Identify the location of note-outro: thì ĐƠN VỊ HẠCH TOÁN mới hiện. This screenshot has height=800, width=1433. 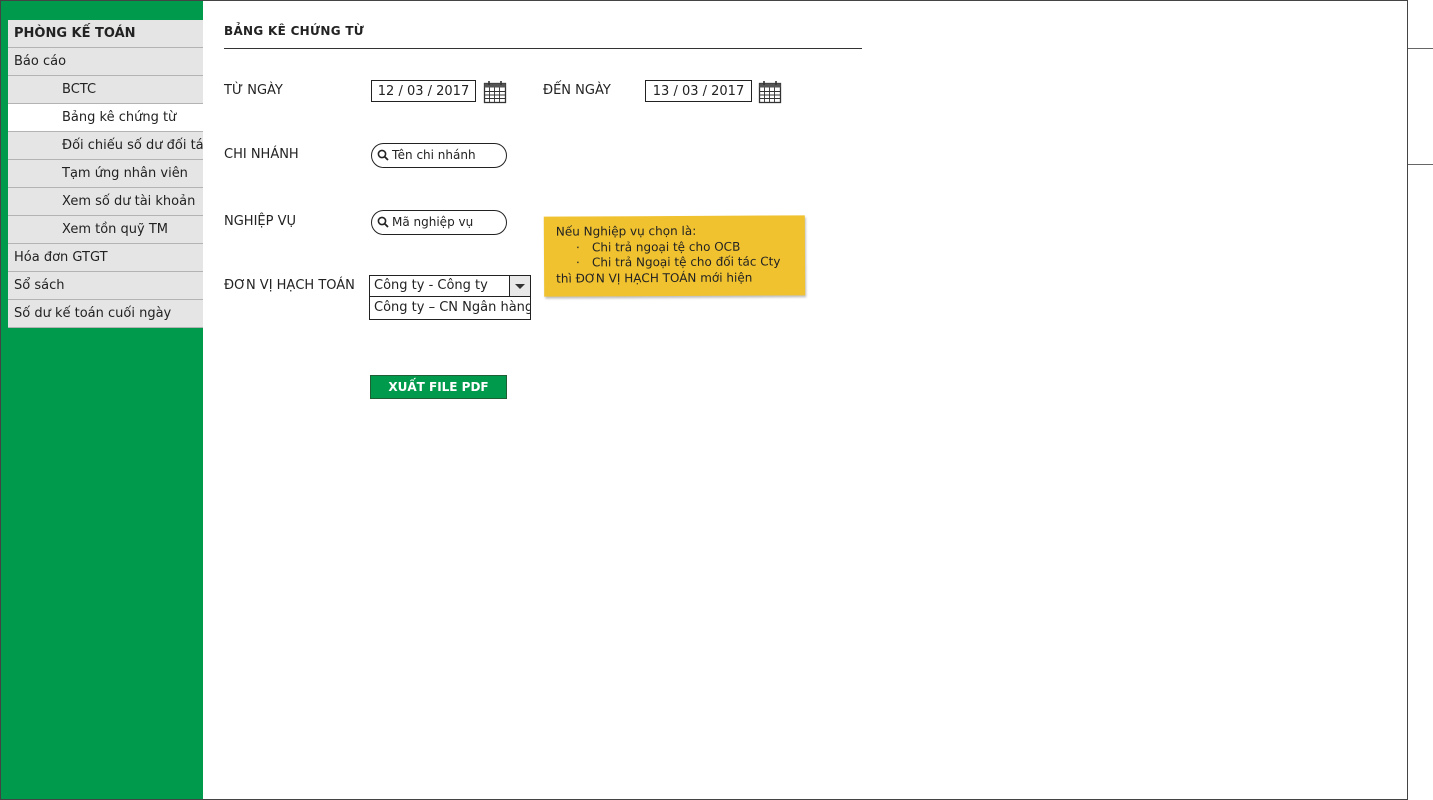
(654, 278).